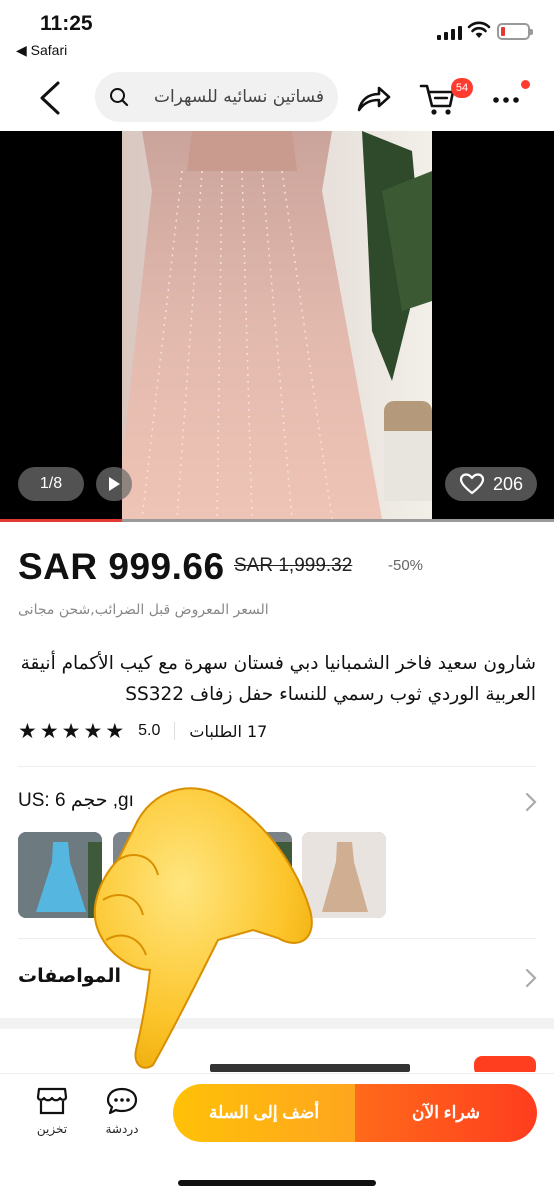 The height and width of the screenshot is (1200, 554). I want to click on store-icon, so click(52, 1101).